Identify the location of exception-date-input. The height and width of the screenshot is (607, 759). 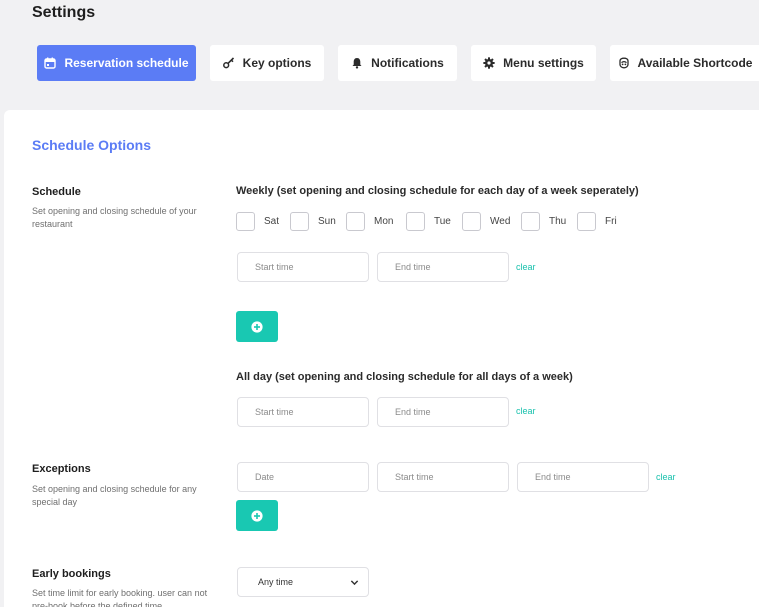
(303, 477).